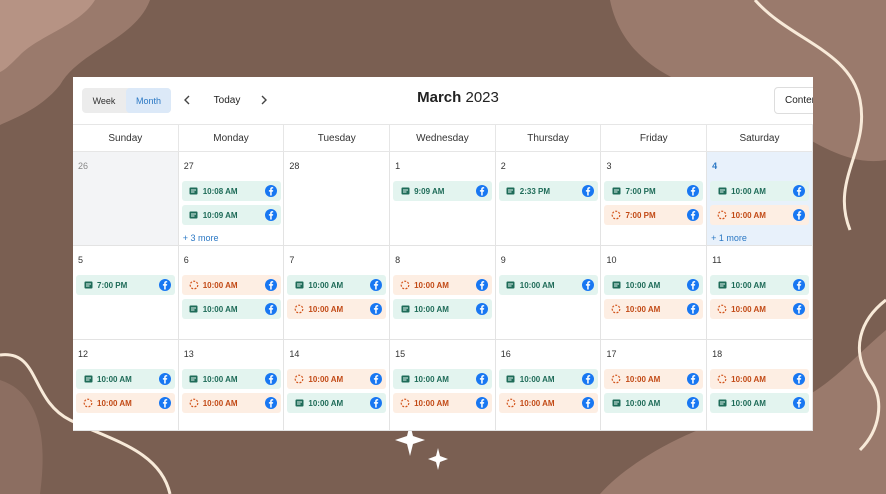 The width and height of the screenshot is (886, 494). I want to click on chevron-right-icon, so click(264, 100).